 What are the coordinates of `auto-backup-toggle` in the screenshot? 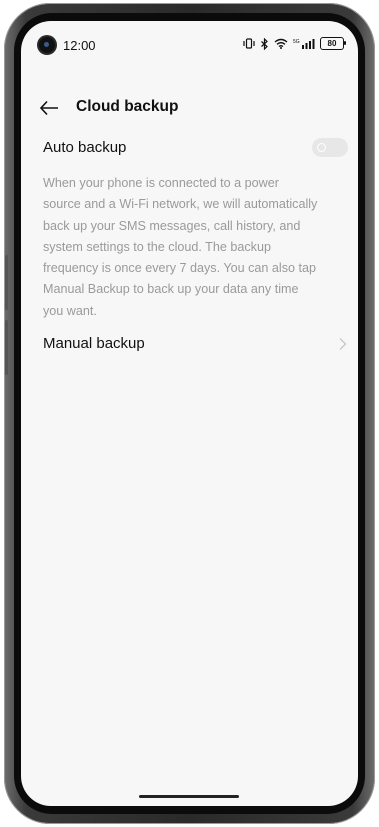 It's located at (330, 147).